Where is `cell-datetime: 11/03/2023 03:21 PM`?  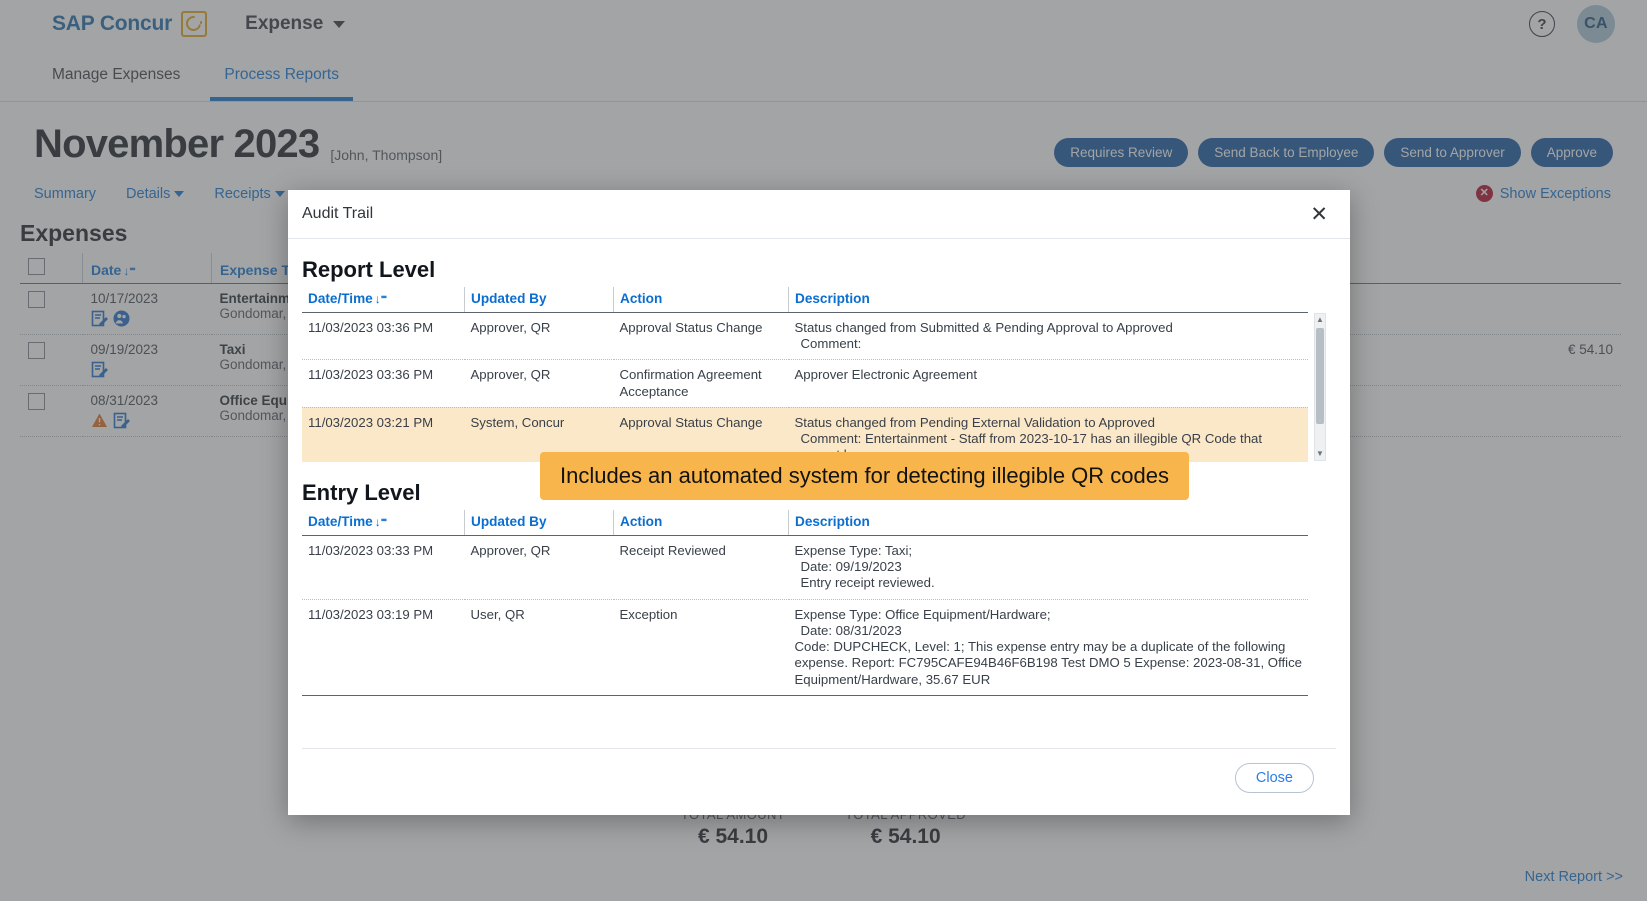 cell-datetime: 11/03/2023 03:21 PM is located at coordinates (383, 434).